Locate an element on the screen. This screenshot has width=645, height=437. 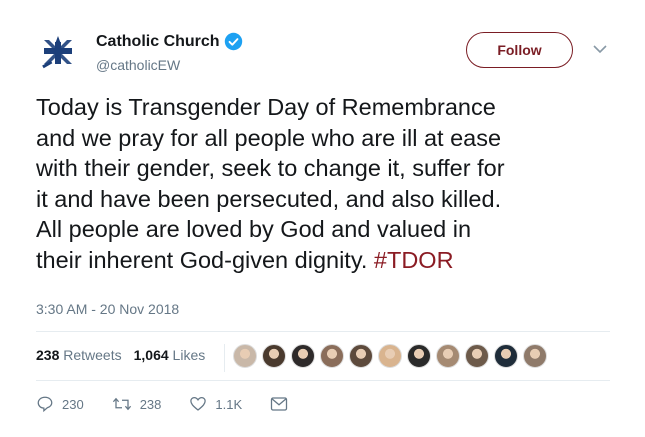
verified-badge-icon is located at coordinates (233, 41).